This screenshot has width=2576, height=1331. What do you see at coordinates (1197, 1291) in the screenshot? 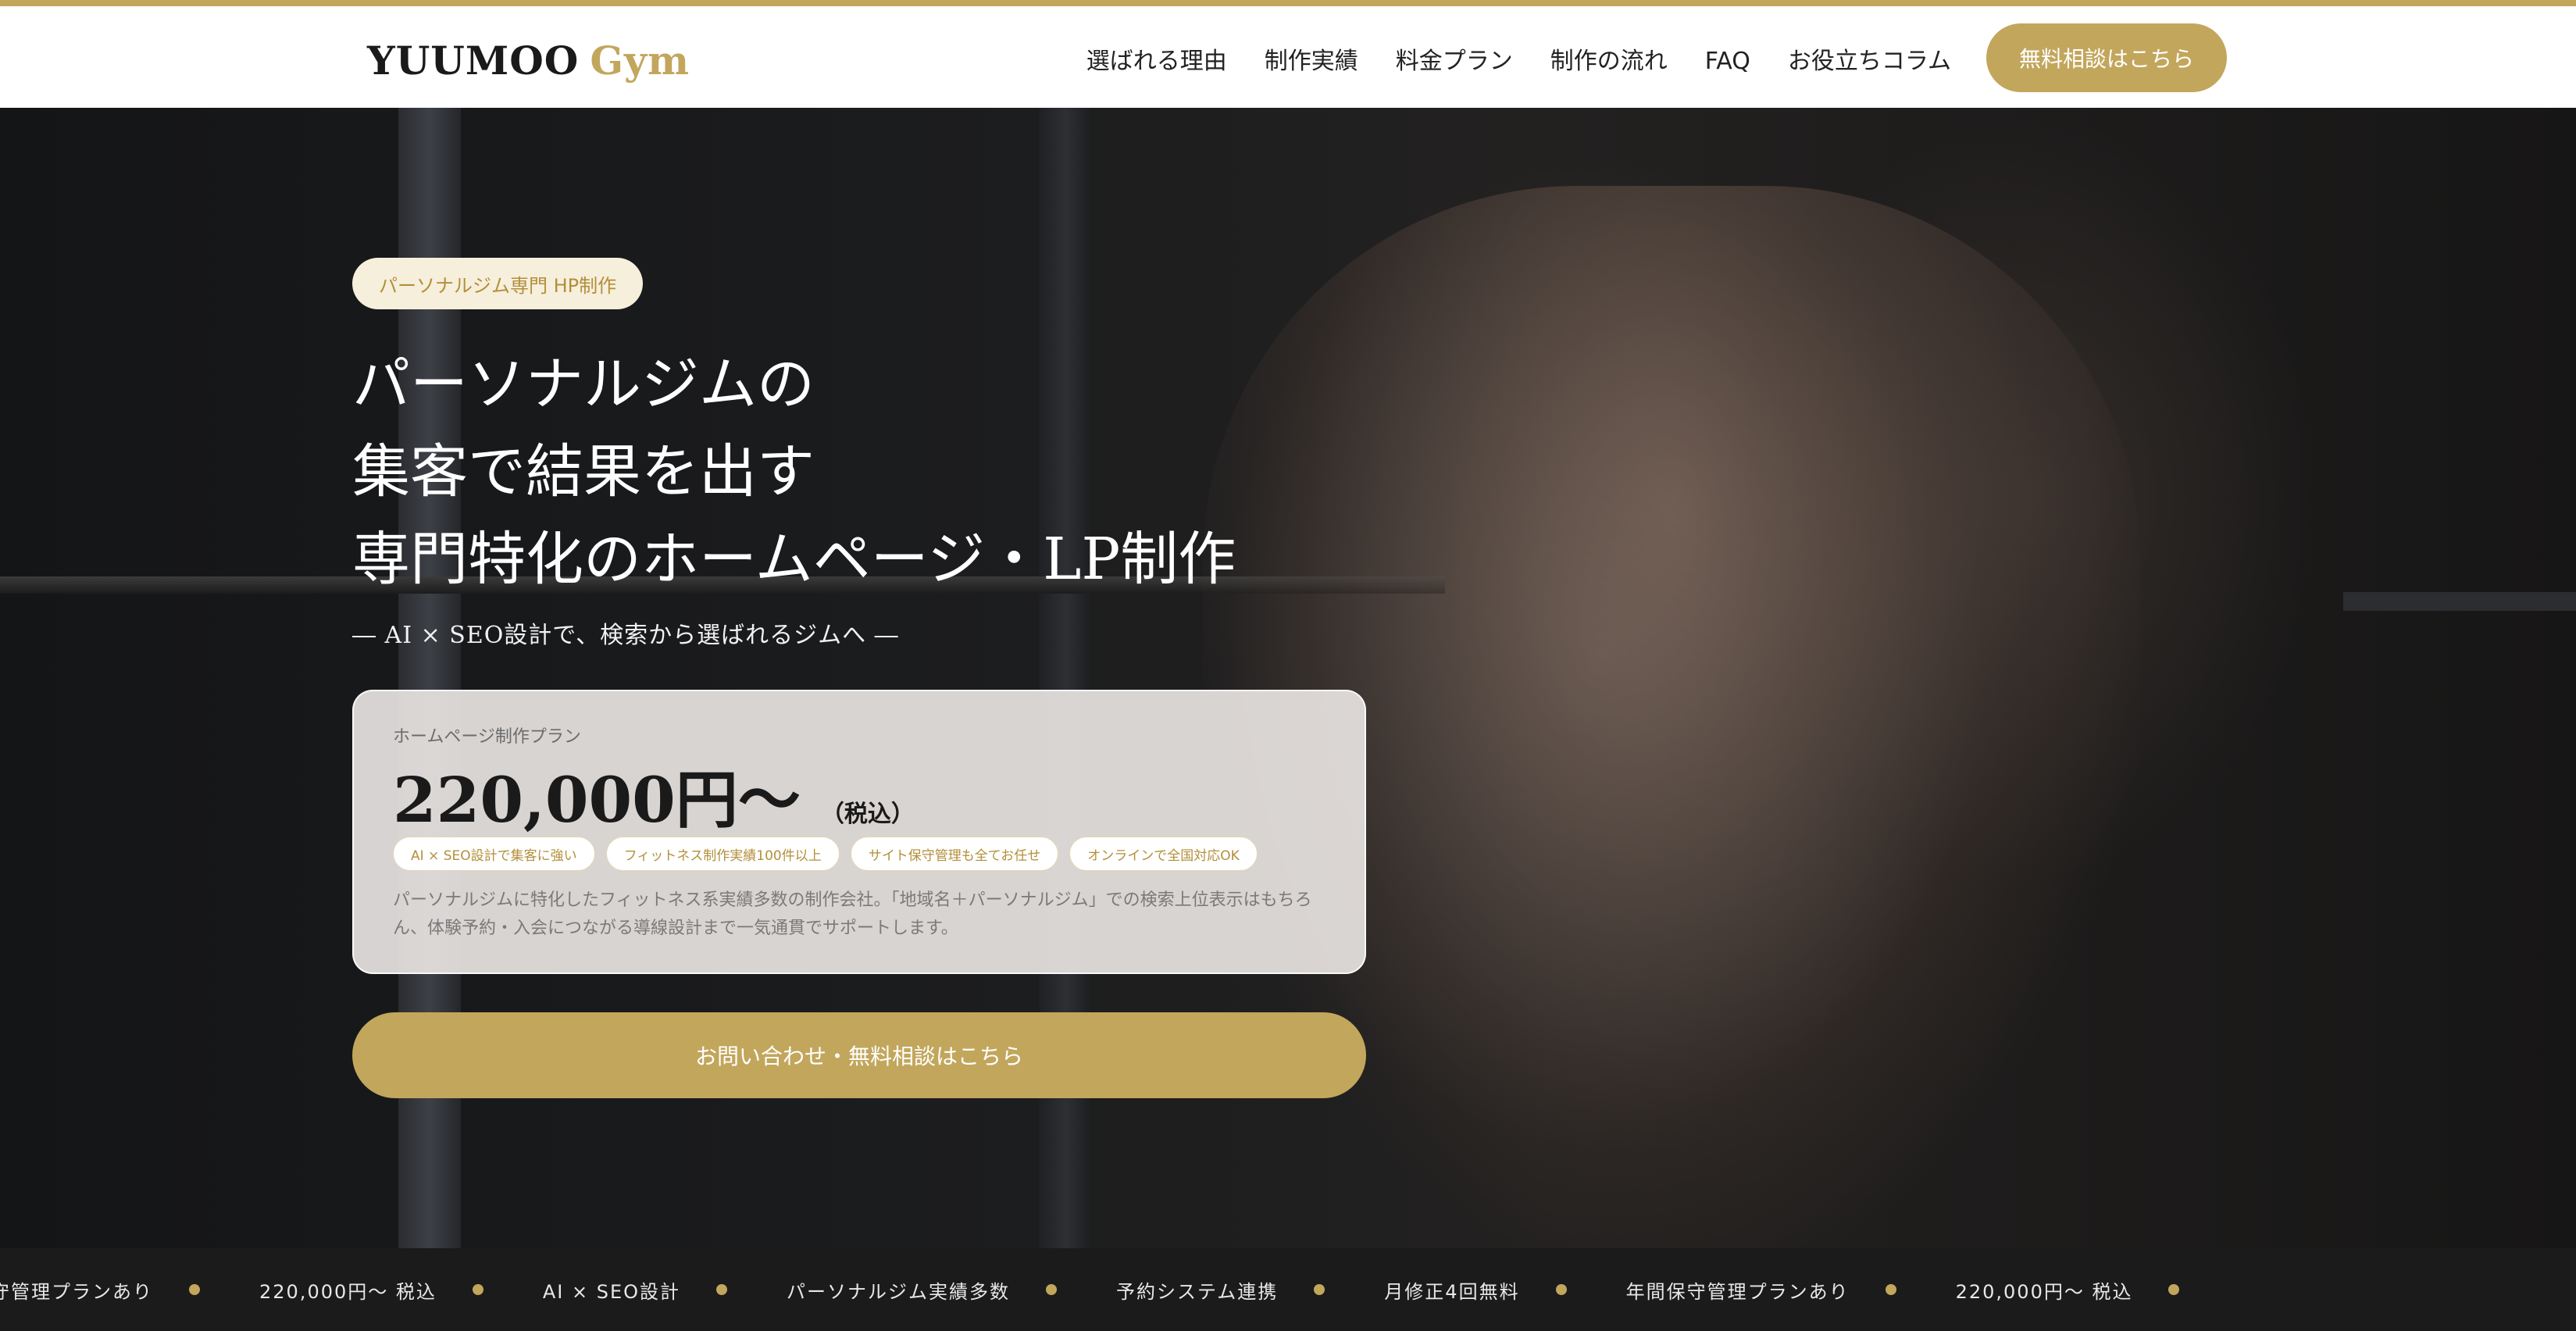
I see `ticker-text: 予約システム連携` at bounding box center [1197, 1291].